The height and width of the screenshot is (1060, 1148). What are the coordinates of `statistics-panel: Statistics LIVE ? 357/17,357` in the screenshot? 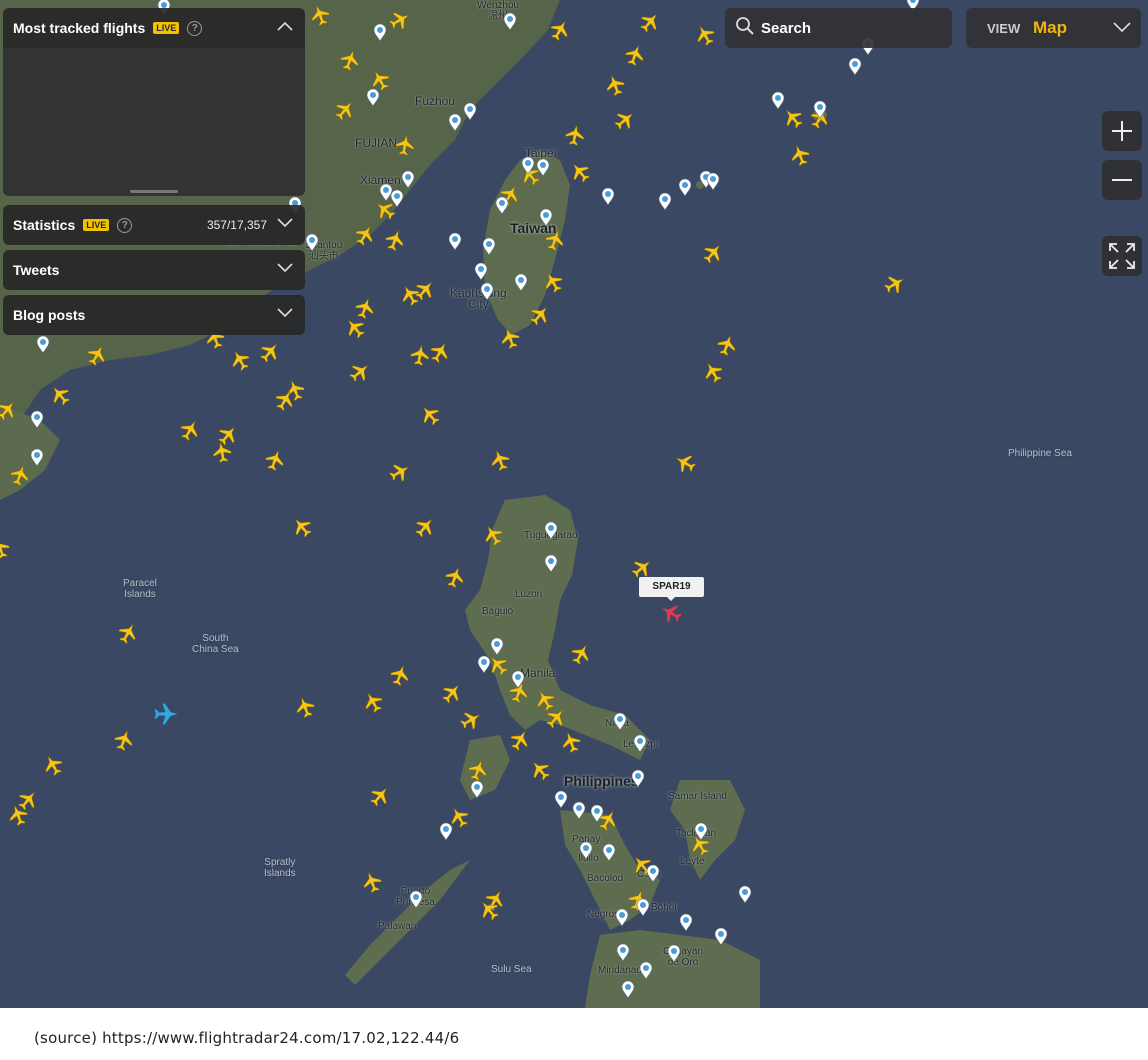 It's located at (154, 225).